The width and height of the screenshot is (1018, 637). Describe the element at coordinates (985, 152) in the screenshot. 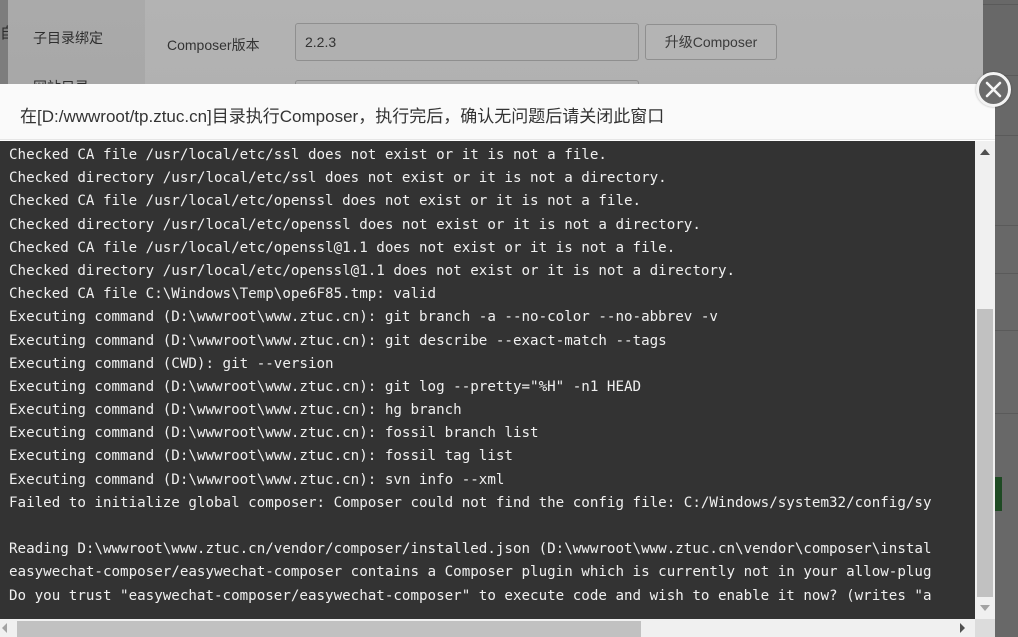

I see `scroll-up-arrow-icon` at that location.